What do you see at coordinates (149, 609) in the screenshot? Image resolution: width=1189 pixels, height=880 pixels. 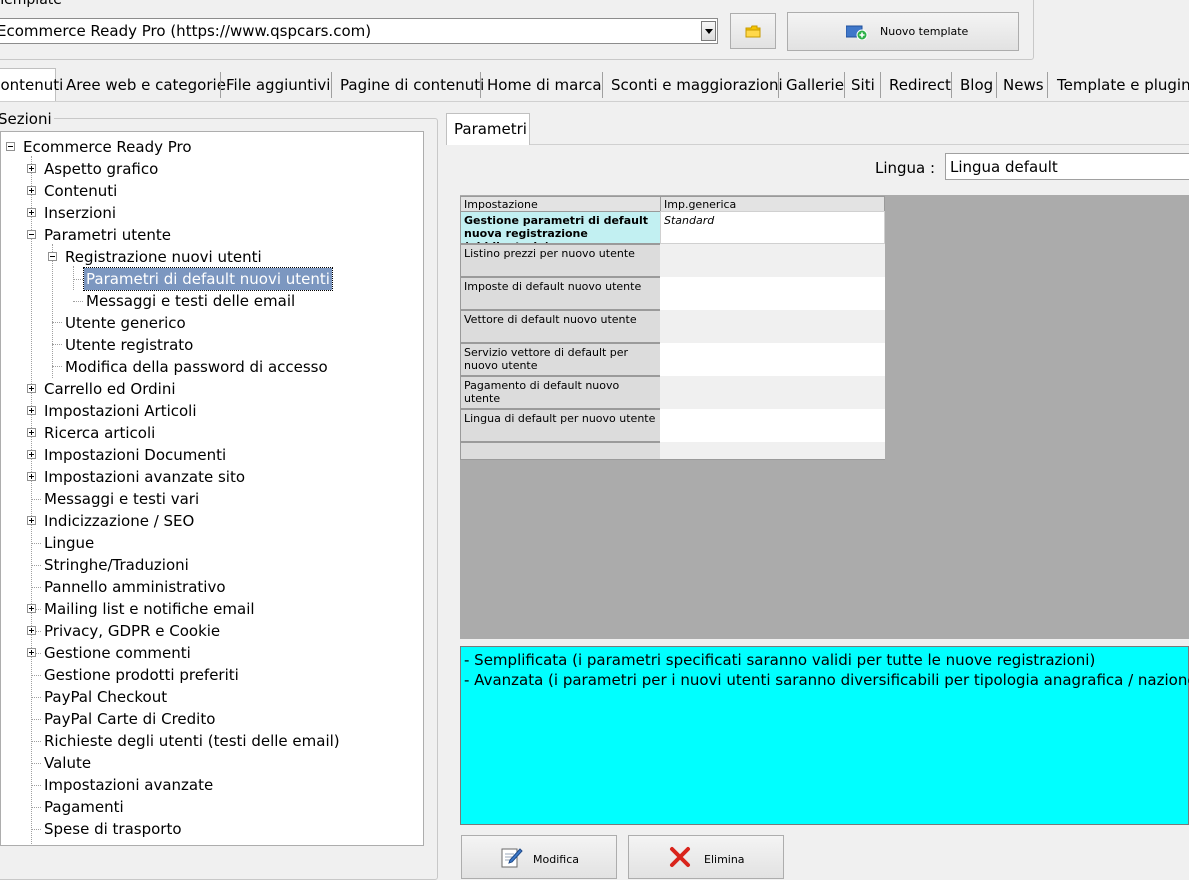 I see `tree-node: Mailing list e notifiche email` at bounding box center [149, 609].